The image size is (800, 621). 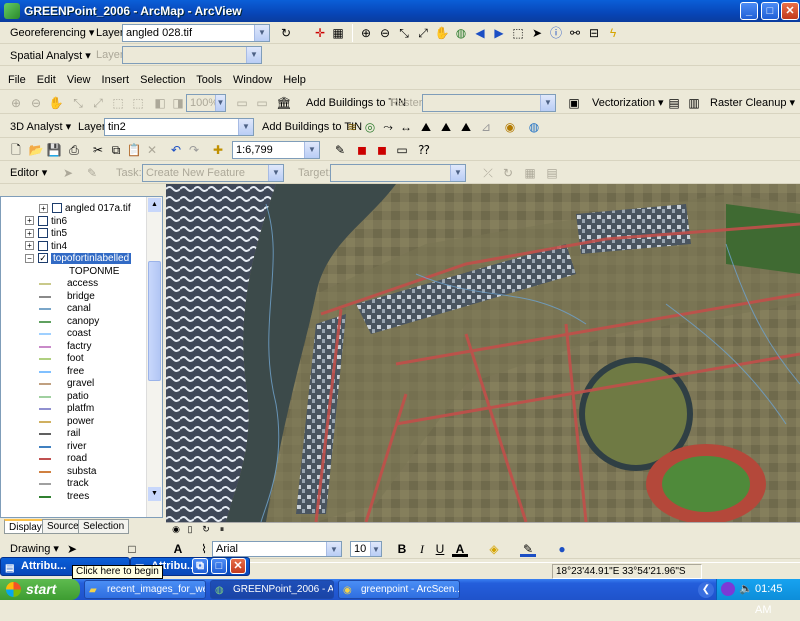 I want to click on delete-icon: ✕, so click(x=152, y=150).